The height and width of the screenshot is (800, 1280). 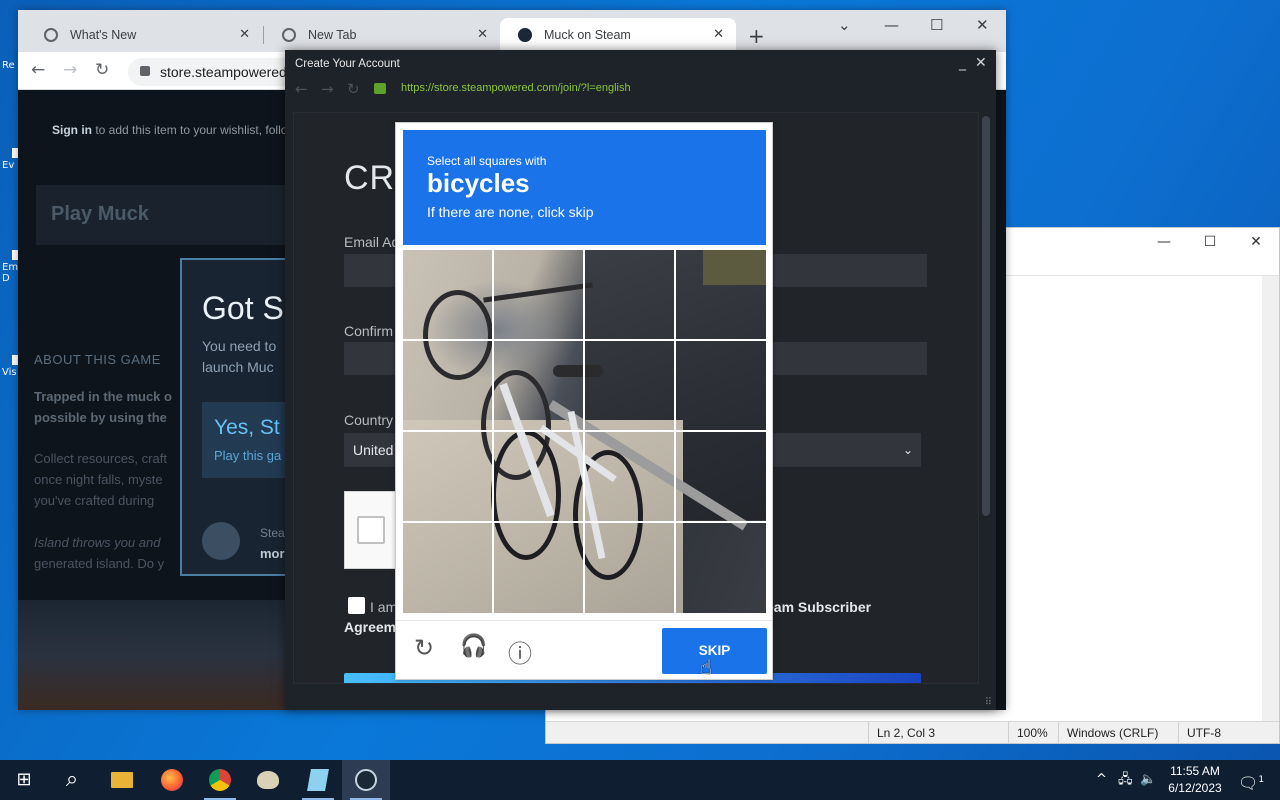 I want to click on desktop-icon-label: D, so click(x=6, y=278).